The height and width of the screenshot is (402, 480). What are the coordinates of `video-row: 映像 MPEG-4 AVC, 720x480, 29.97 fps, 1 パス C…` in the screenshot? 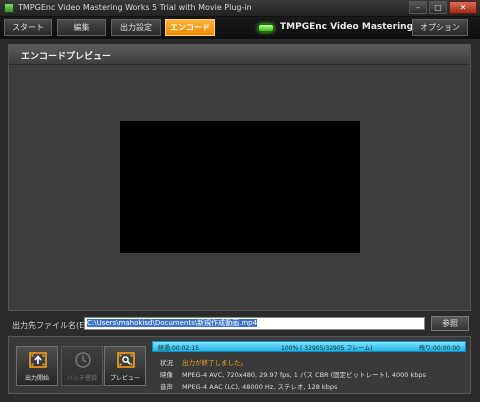 It's located at (293, 374).